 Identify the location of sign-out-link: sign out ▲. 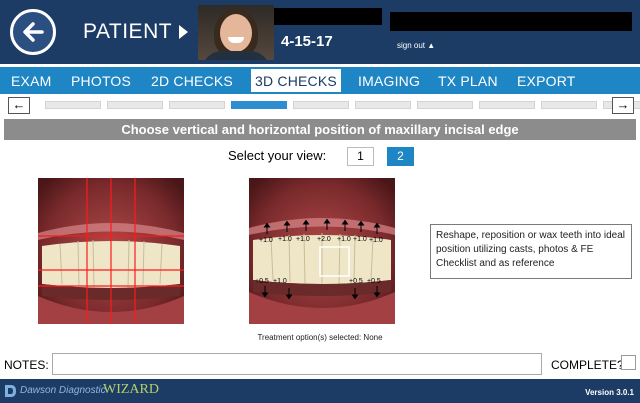
(416, 45).